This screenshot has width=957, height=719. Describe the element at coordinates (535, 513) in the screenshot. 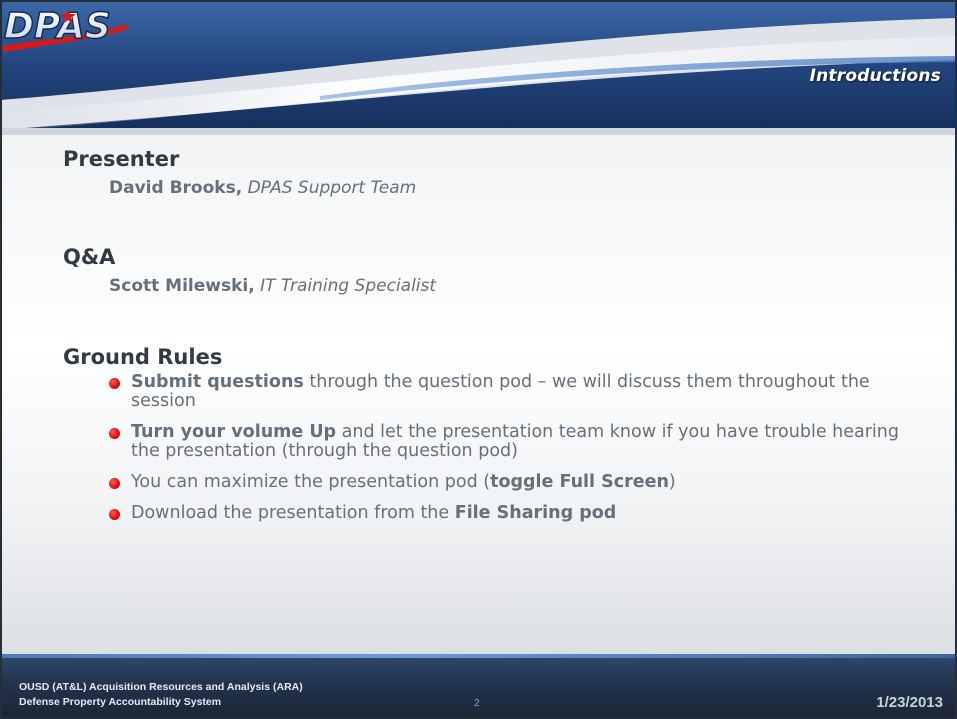

I see `rule-bold: File Sharing pod` at that location.